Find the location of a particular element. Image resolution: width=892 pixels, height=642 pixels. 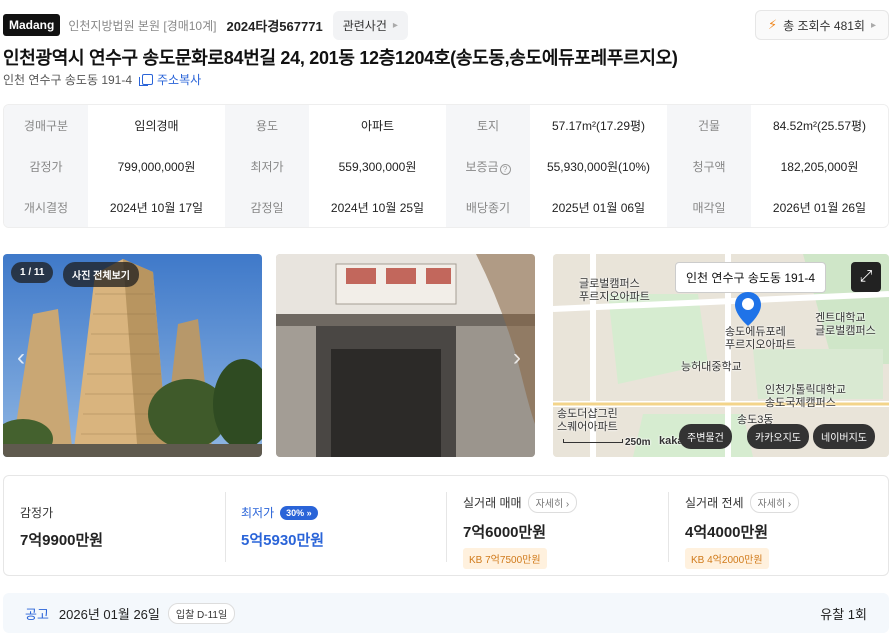

kakao-map-button: 카카오지도 is located at coordinates (778, 436).